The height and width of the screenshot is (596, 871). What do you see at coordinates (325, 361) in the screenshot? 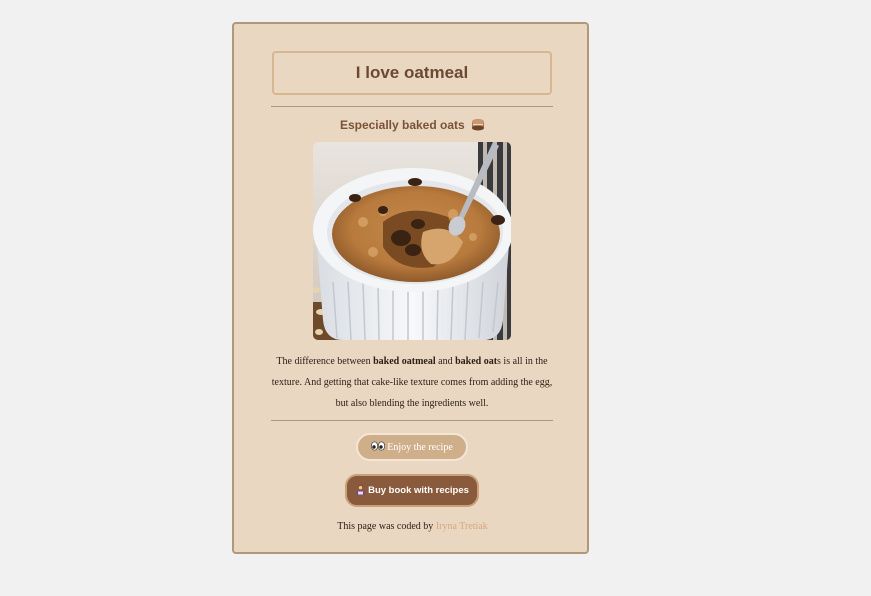
I see `description-part1: The difference between` at bounding box center [325, 361].